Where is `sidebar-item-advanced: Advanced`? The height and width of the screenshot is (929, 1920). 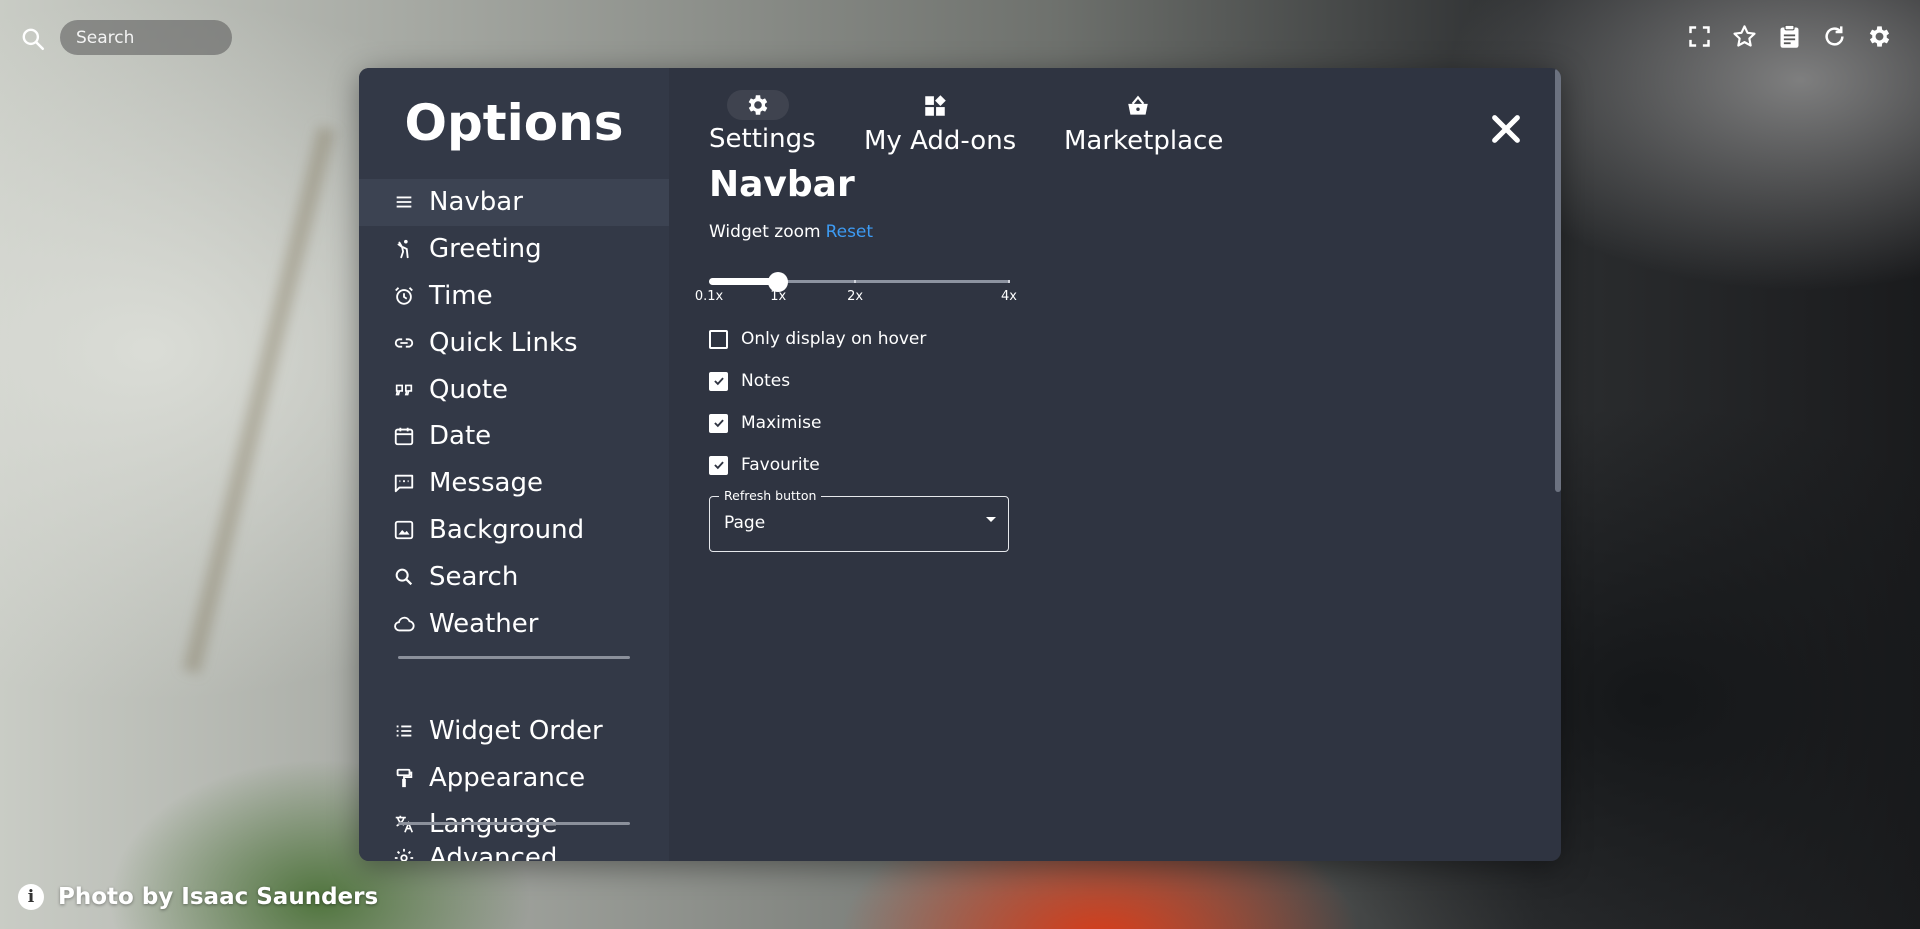 sidebar-item-advanced: Advanced is located at coordinates (514, 848).